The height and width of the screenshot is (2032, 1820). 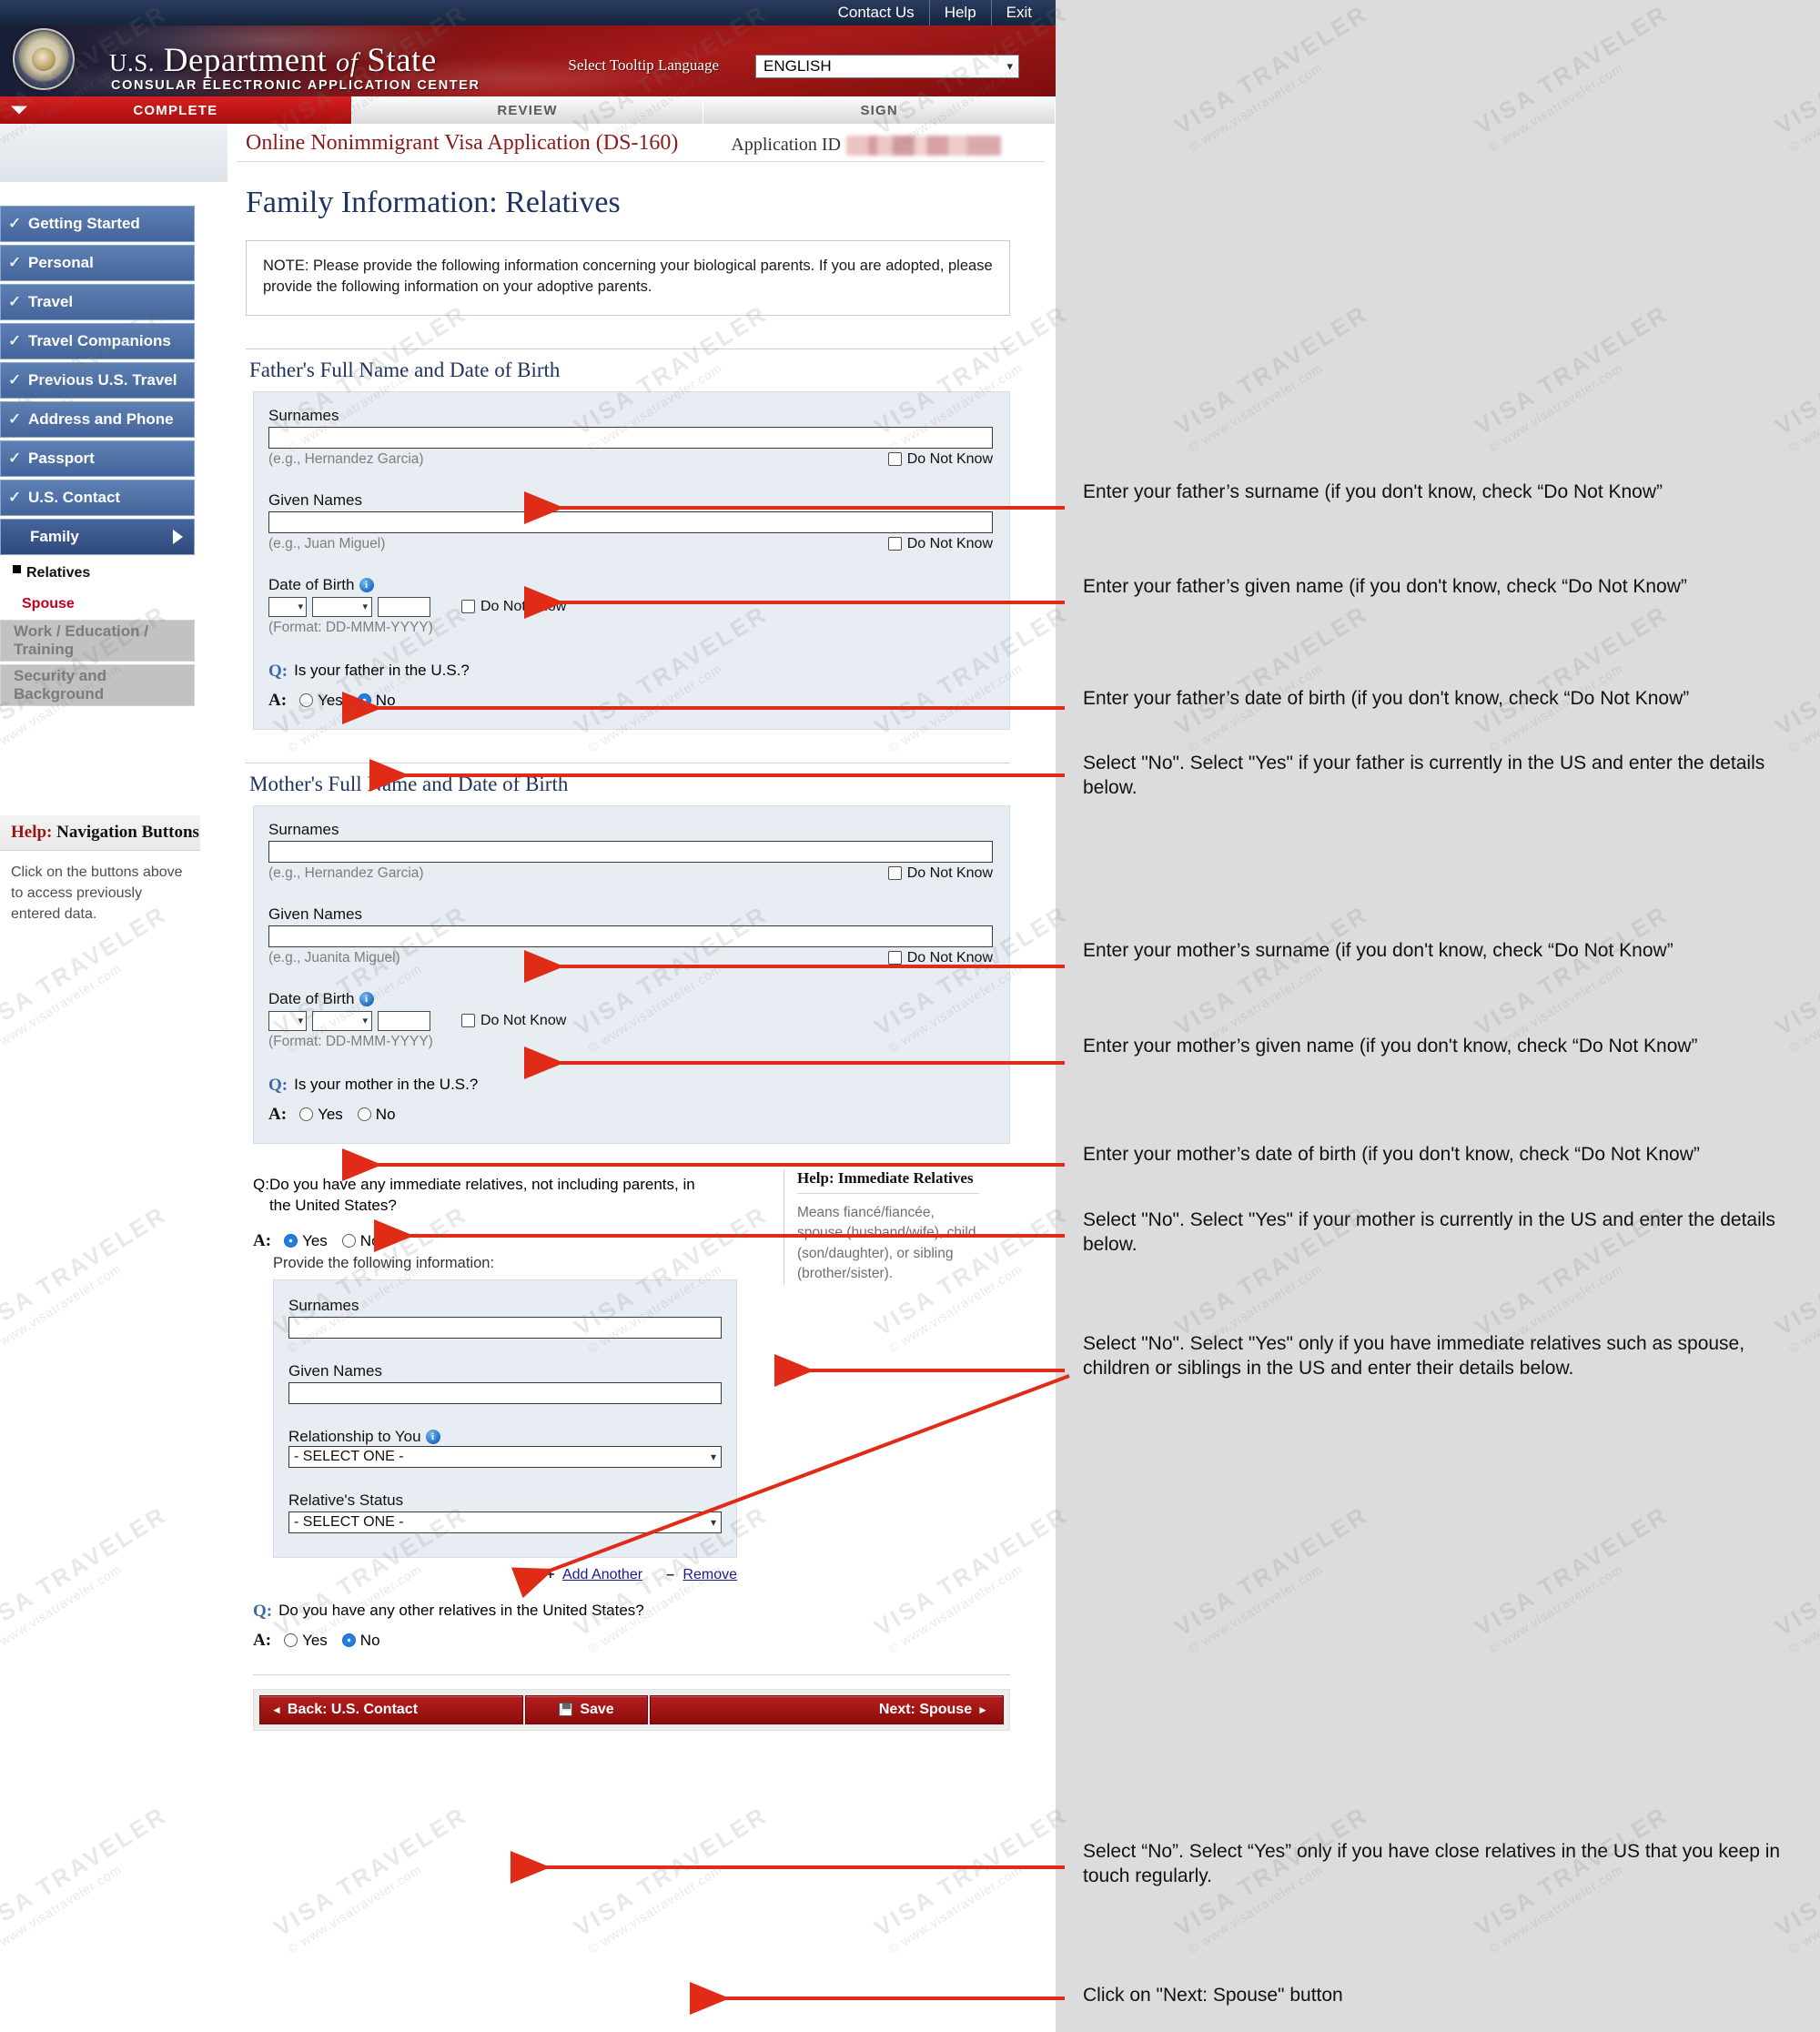 What do you see at coordinates (505, 1456) in the screenshot?
I see `relationship-select: - SELECT ONE - ▾` at bounding box center [505, 1456].